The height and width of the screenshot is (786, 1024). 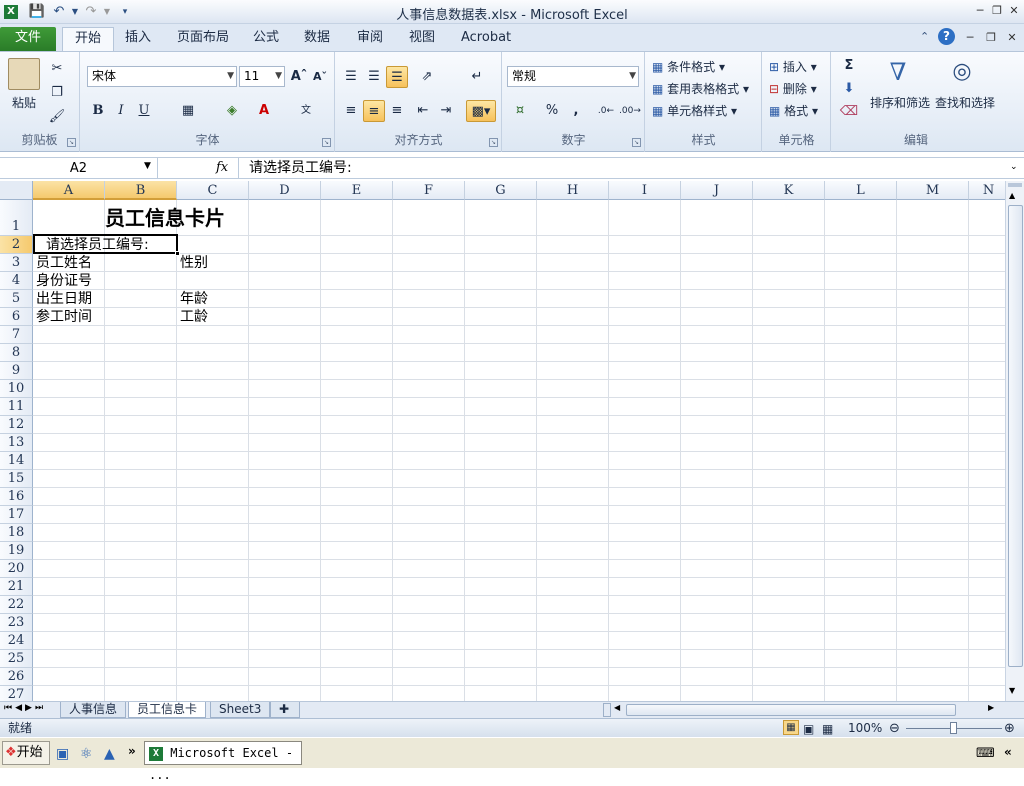 I want to click on sheet-tab-personnel: 人事信息, so click(x=93, y=710).